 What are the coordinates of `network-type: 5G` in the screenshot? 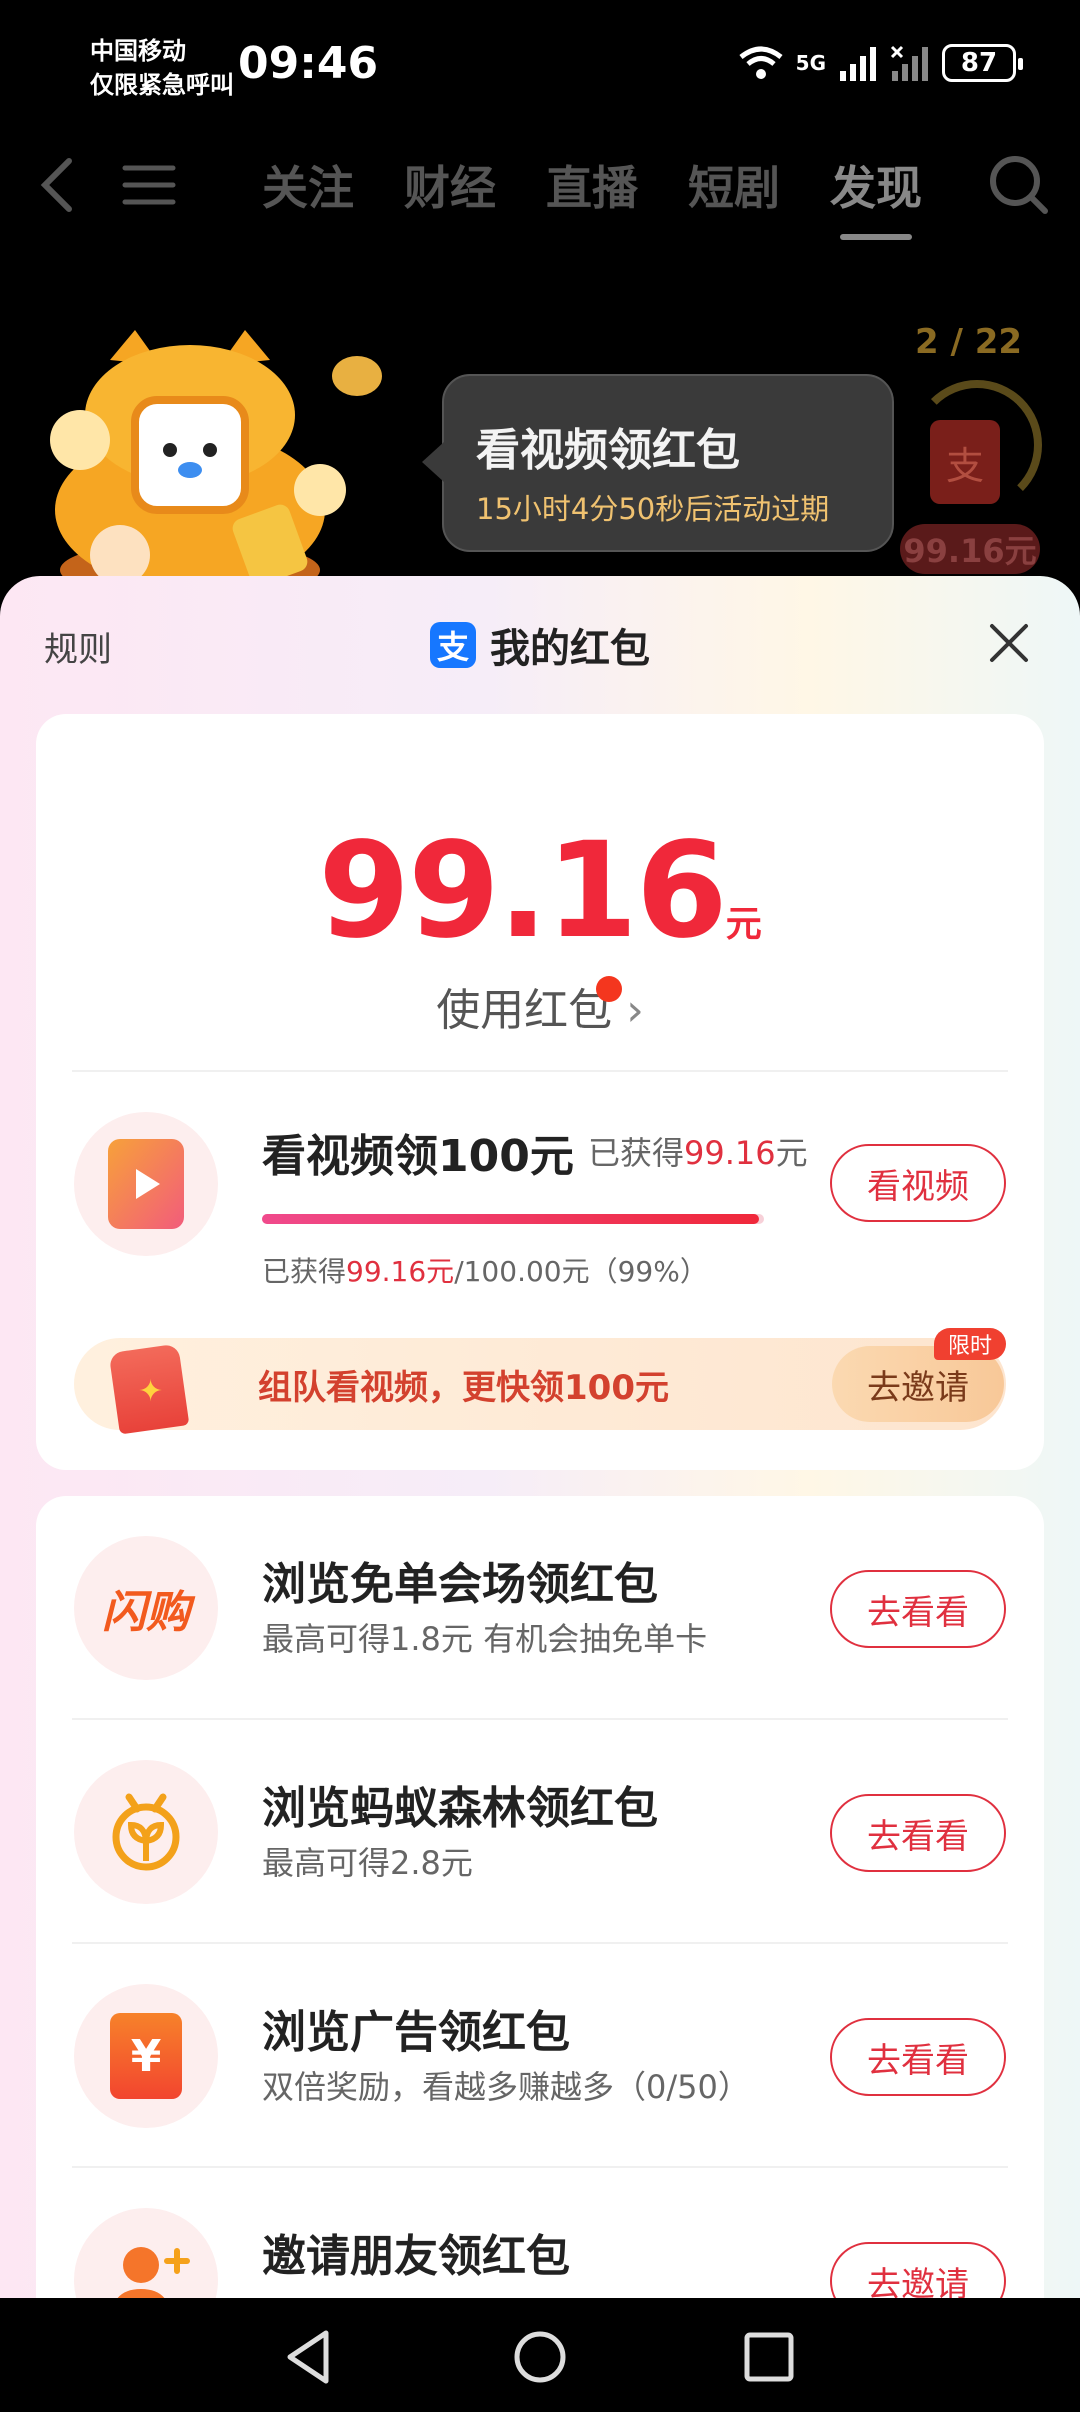 It's located at (810, 63).